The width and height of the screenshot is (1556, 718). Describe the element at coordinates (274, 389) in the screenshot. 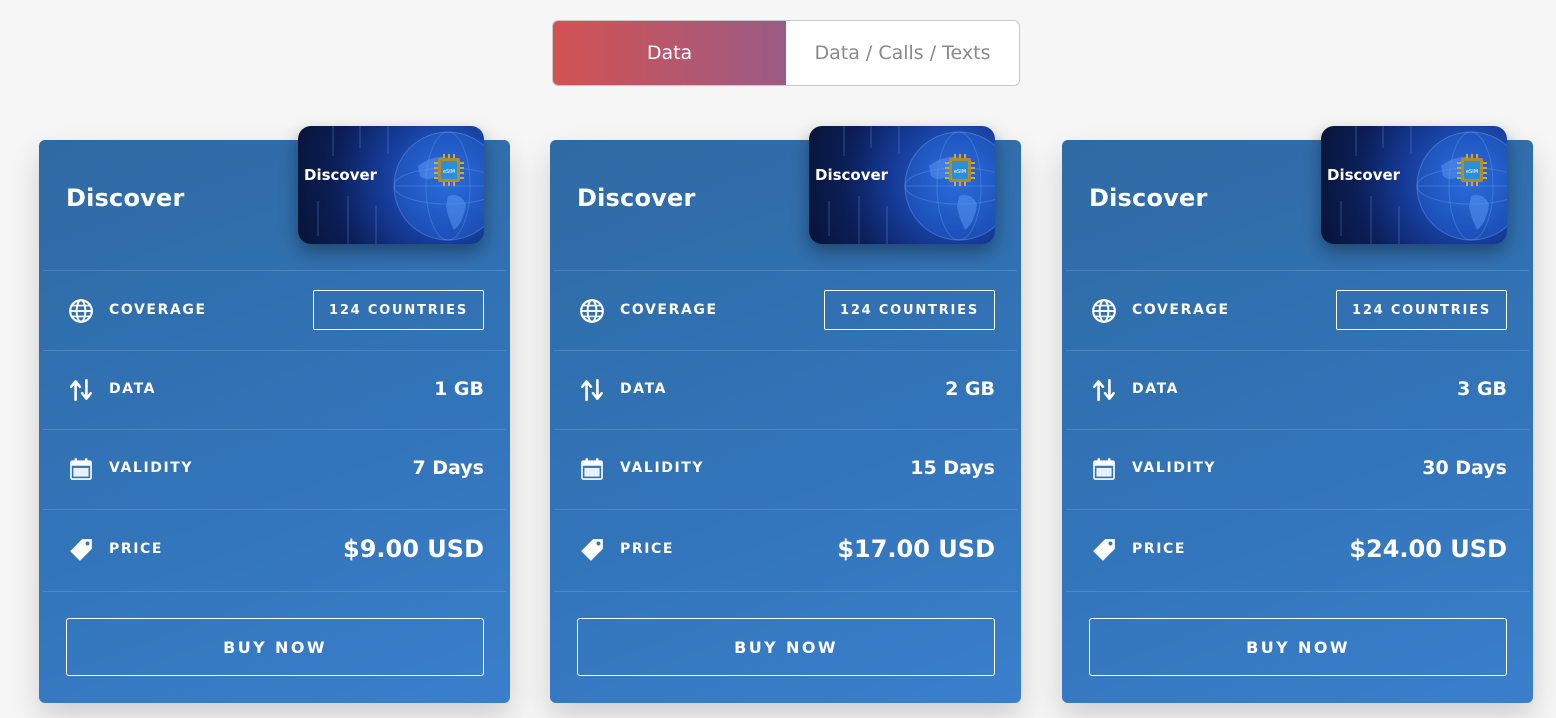

I see `data-row: DATA 1 GB` at that location.